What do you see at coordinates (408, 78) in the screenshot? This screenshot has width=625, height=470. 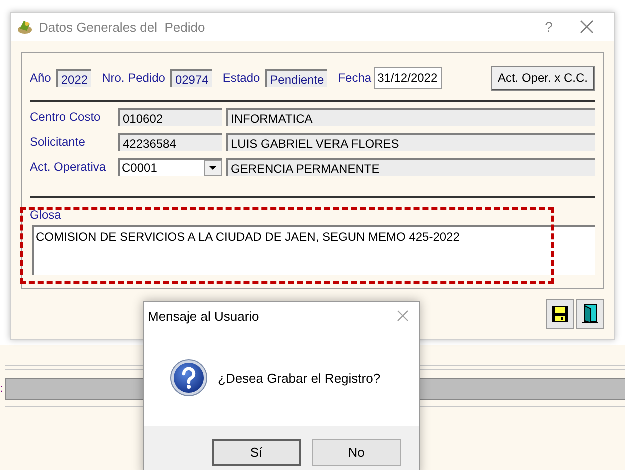 I see `text-field: 31/12/2022` at bounding box center [408, 78].